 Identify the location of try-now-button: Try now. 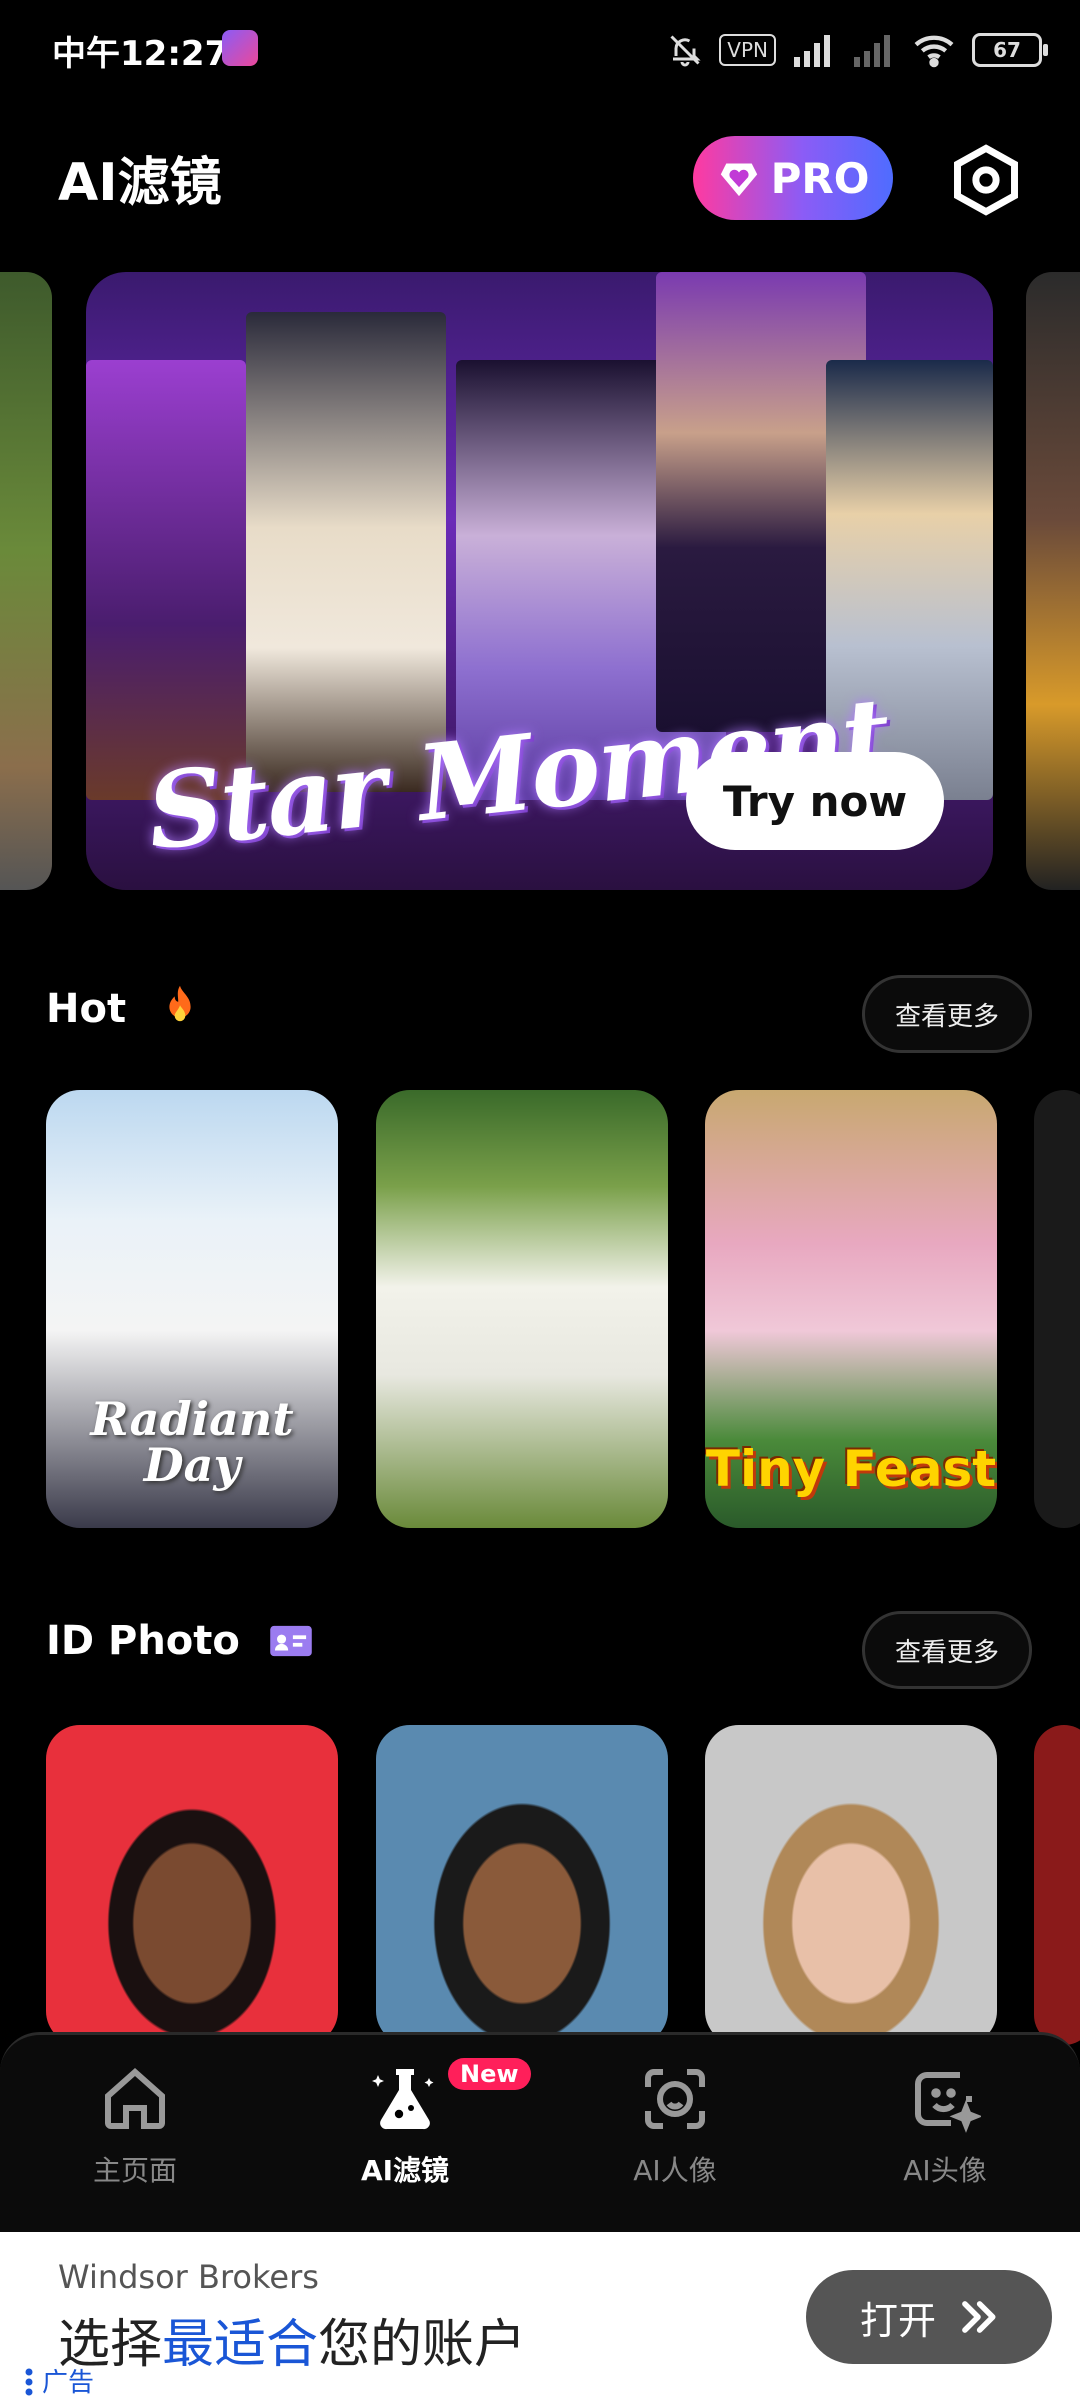
(815, 801).